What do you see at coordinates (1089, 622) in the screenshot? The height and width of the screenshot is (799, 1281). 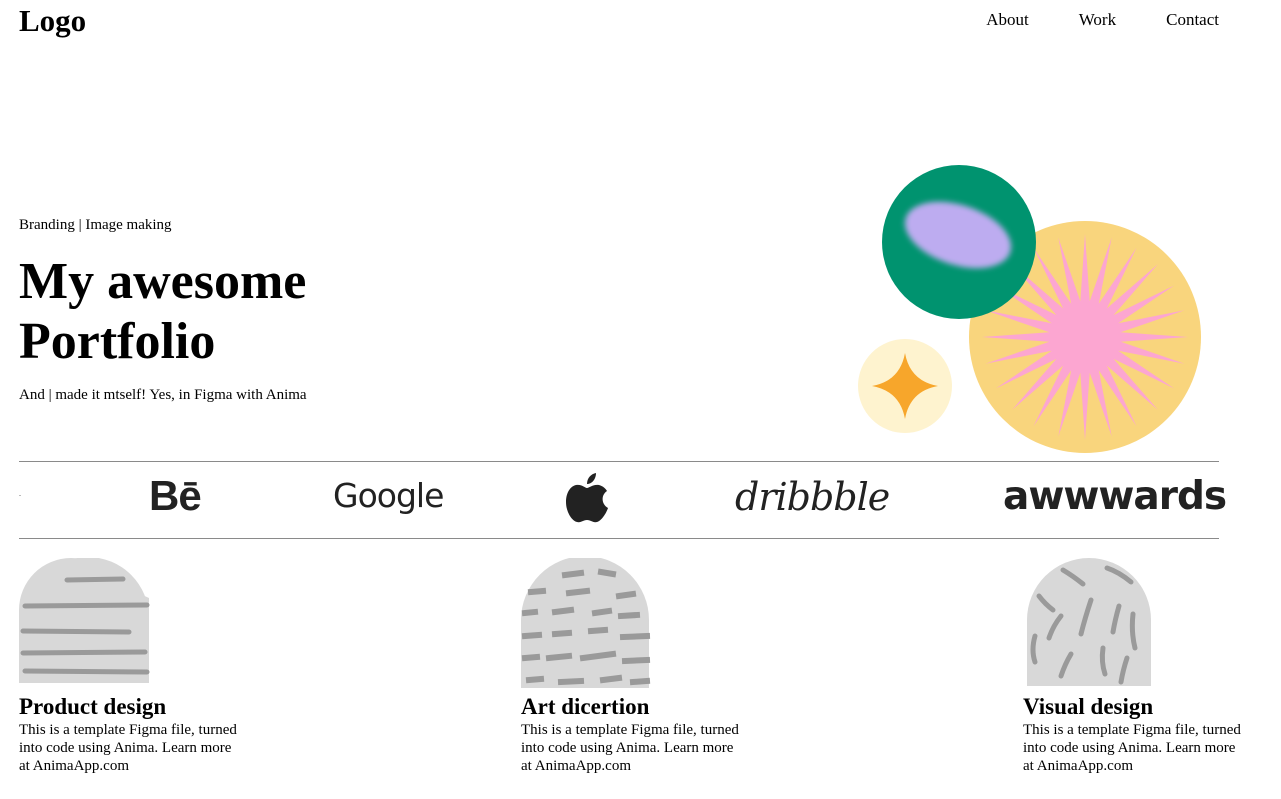 I see `card-thumbnail-strokes` at bounding box center [1089, 622].